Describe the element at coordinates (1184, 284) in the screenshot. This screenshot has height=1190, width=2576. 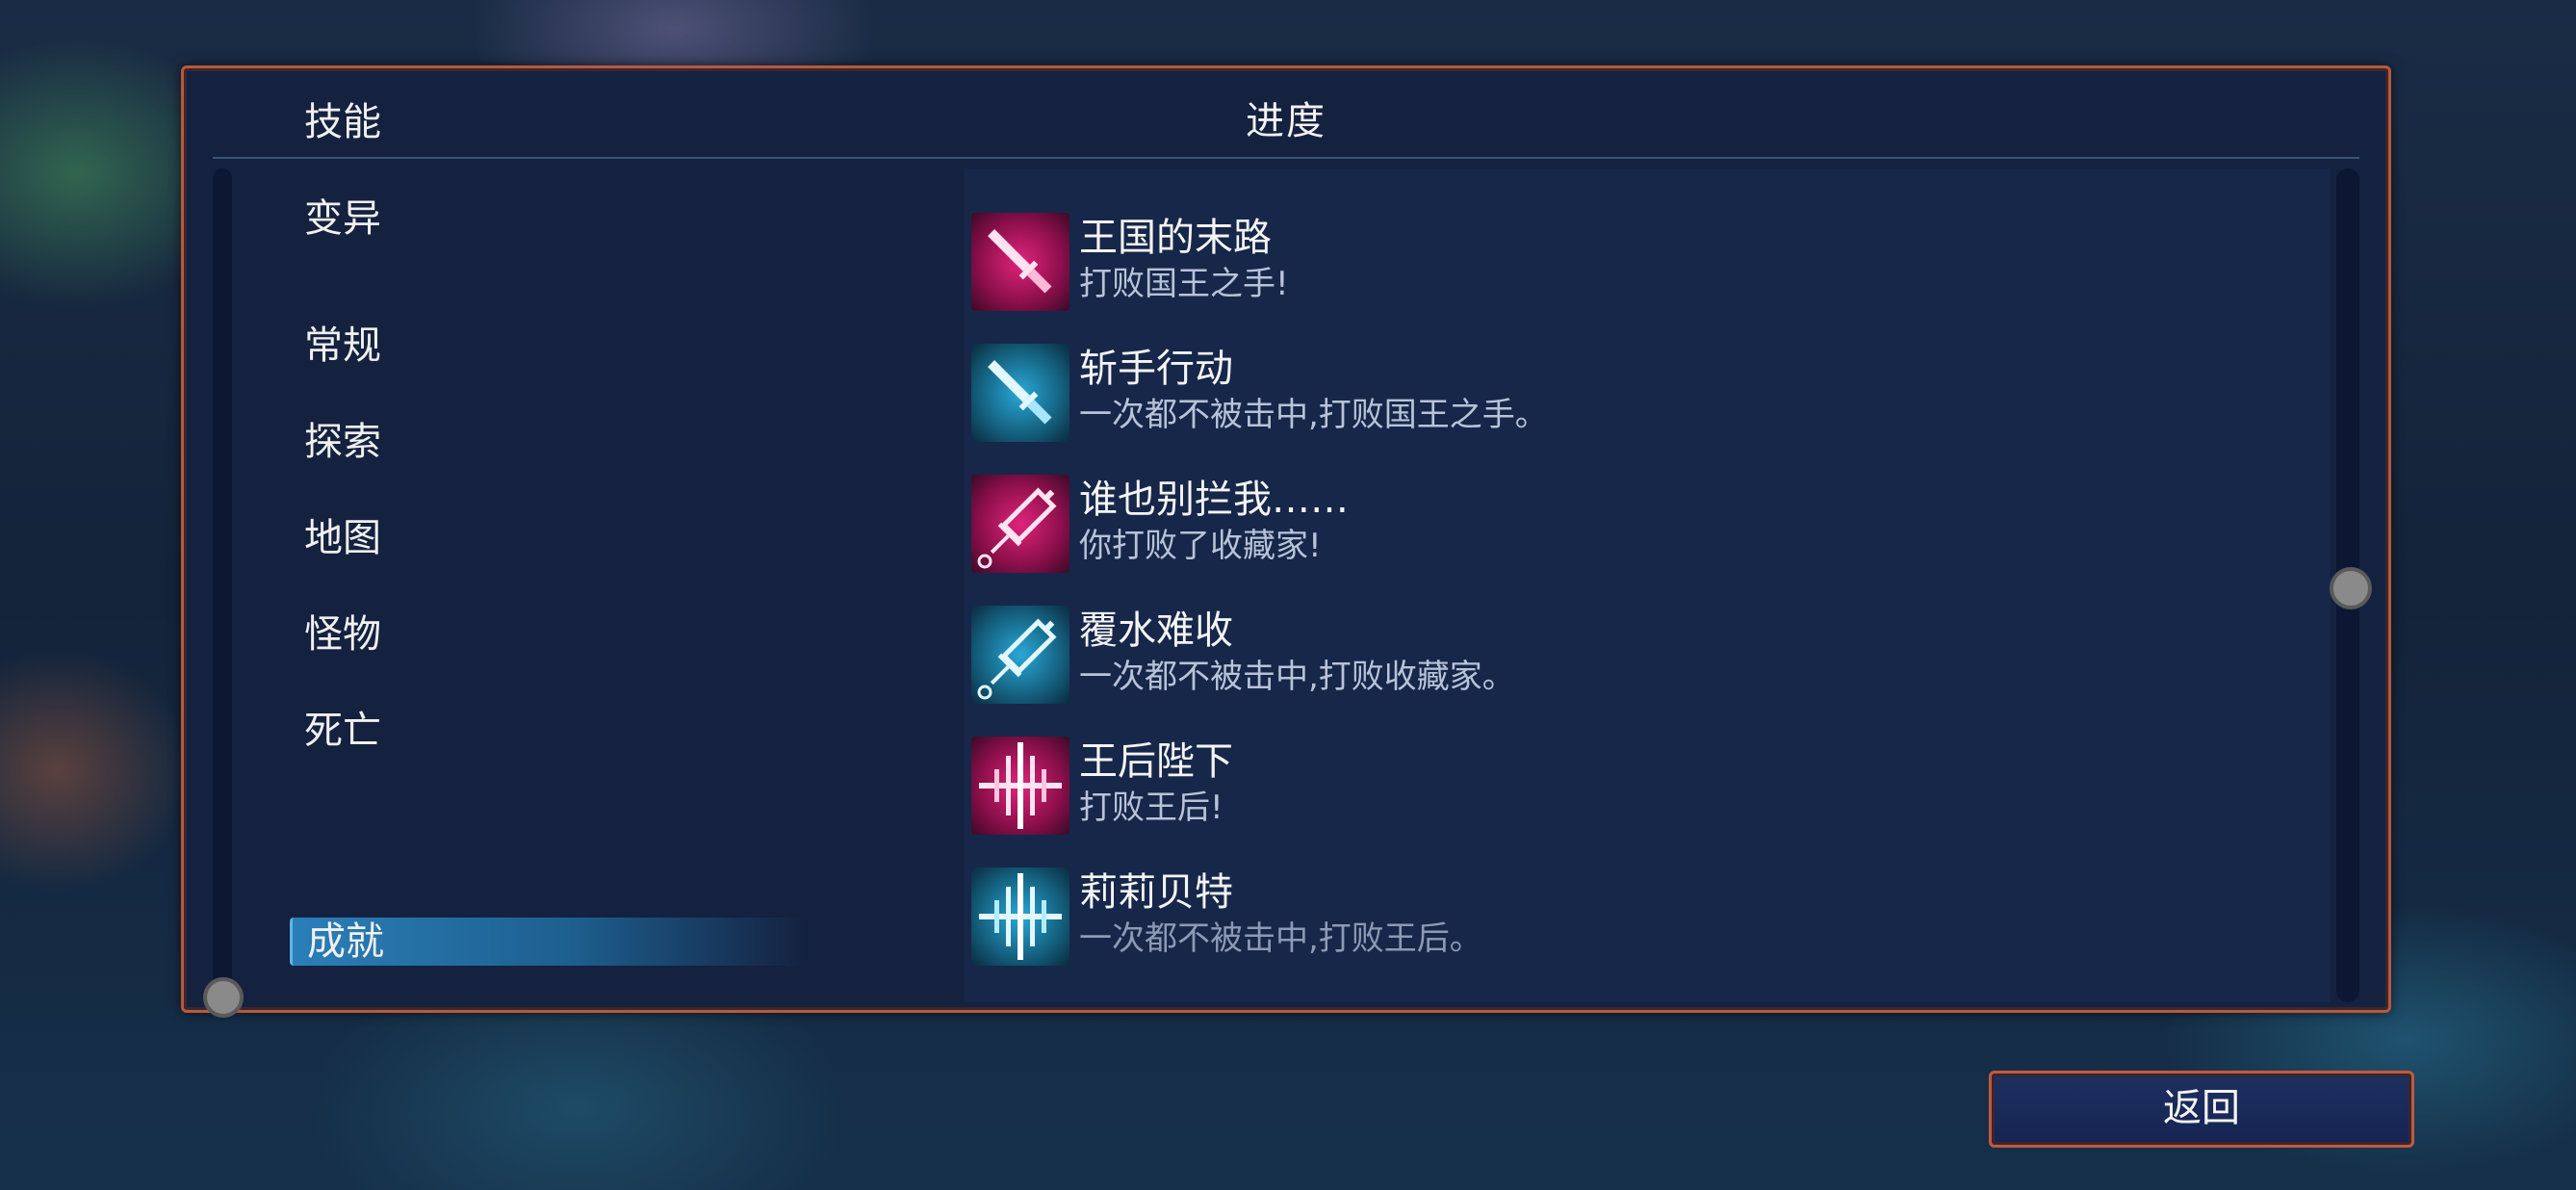
I see `achievement-description: 打败国王之手!` at that location.